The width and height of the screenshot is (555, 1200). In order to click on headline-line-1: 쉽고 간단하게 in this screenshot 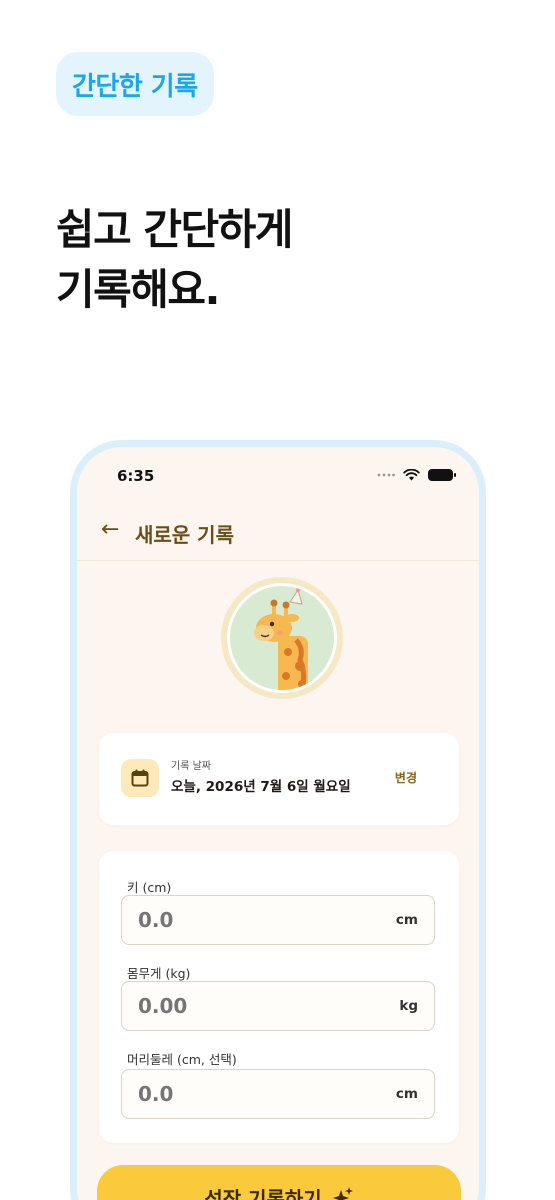, I will do `click(174, 229)`.